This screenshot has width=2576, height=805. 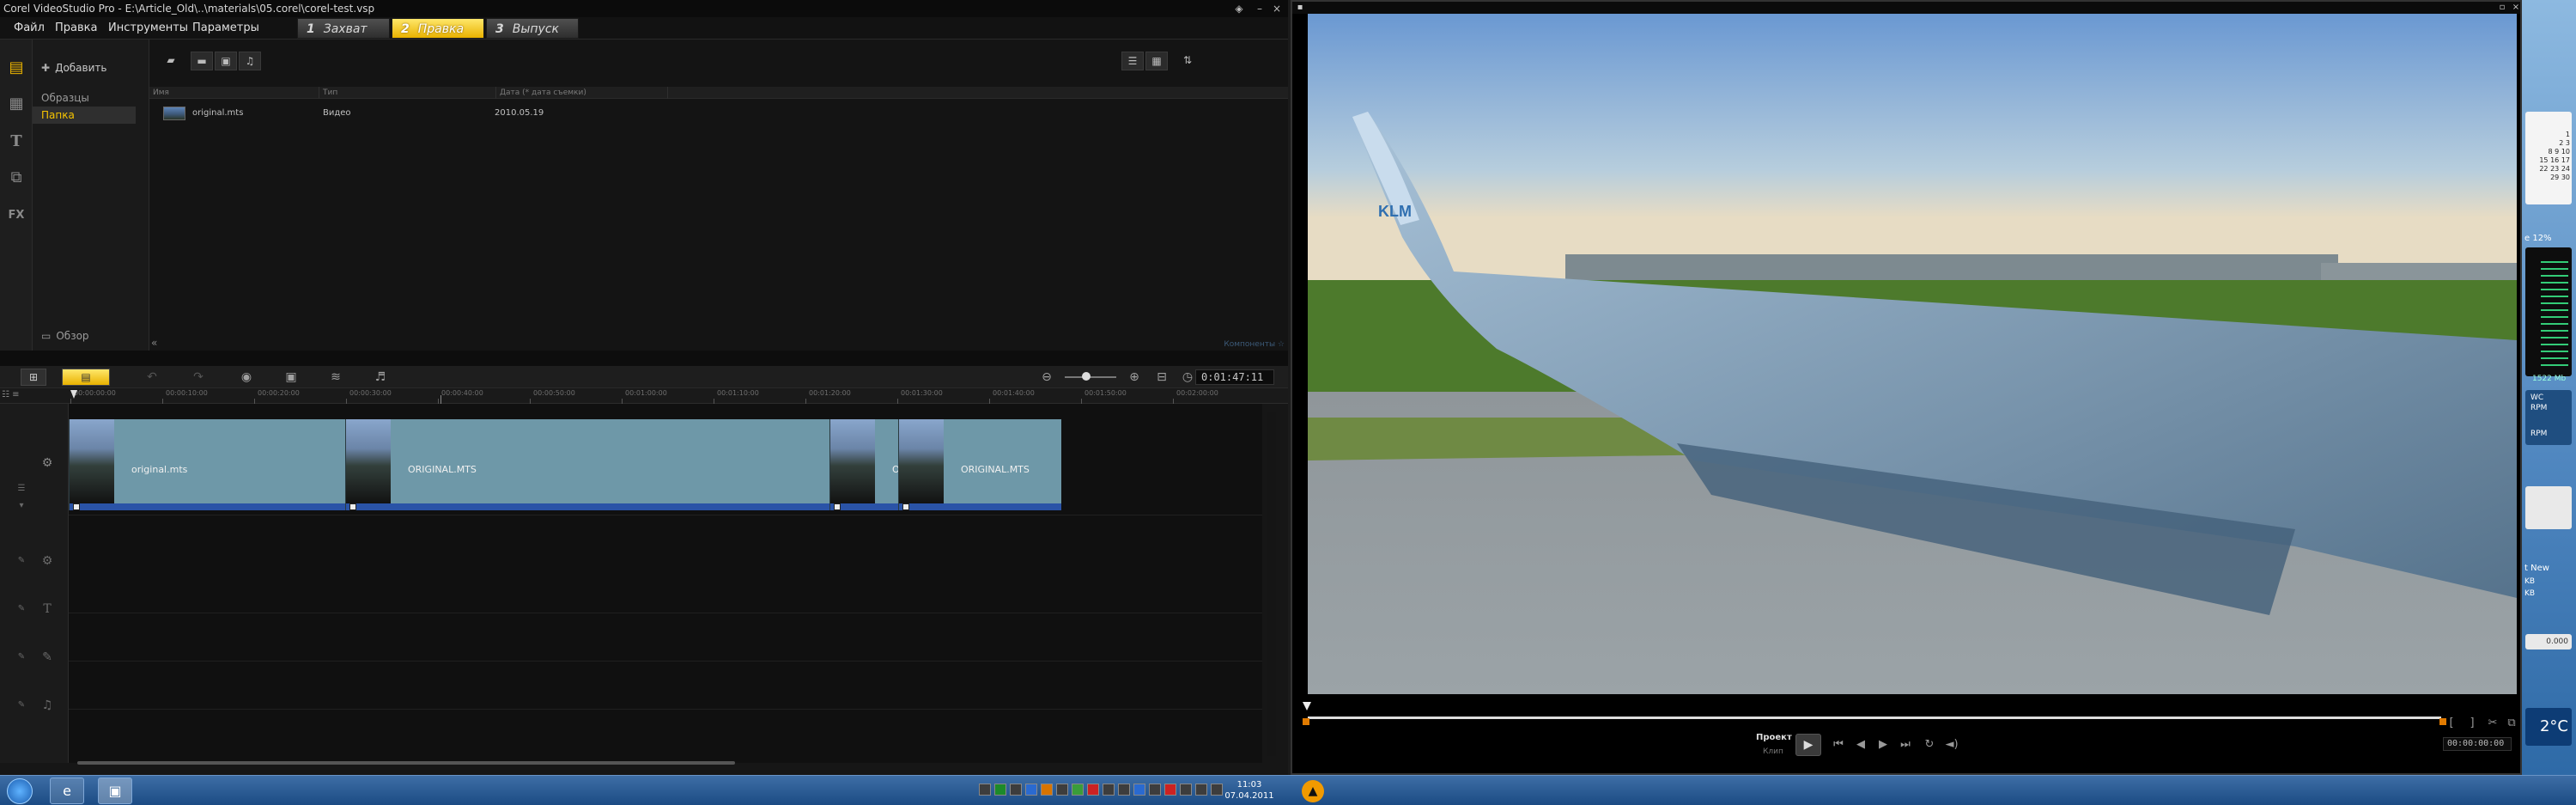 I want to click on start-button, so click(x=20, y=791).